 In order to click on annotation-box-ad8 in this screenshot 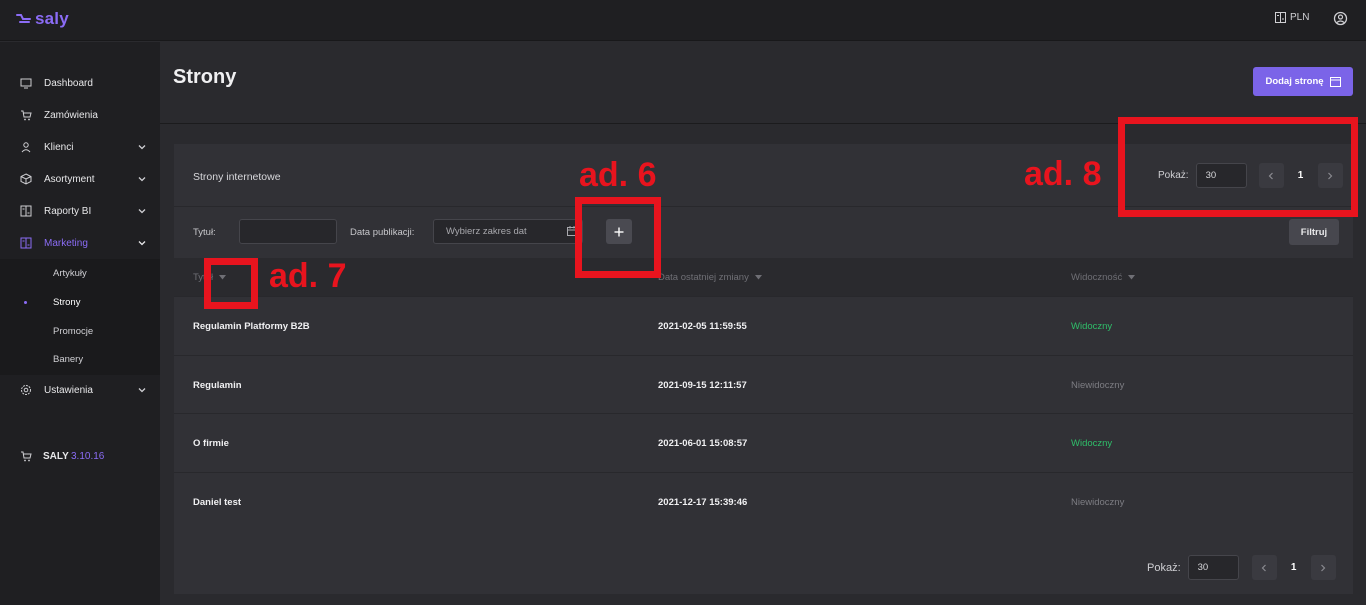, I will do `click(1238, 167)`.